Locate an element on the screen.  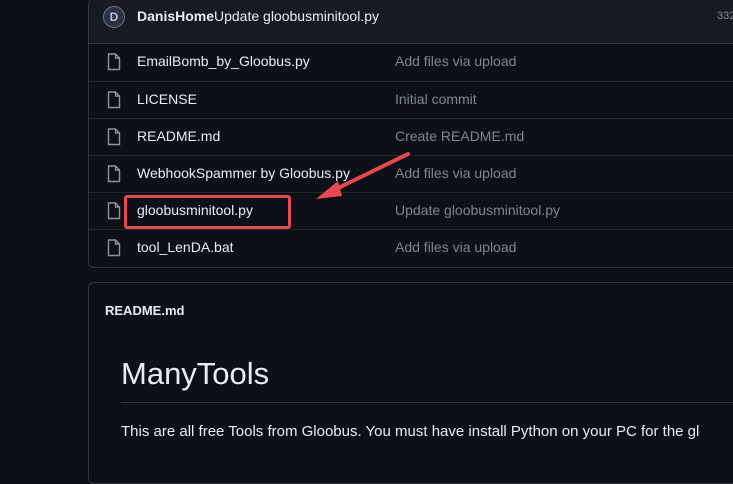
readme-header: README.md is located at coordinates (144, 310).